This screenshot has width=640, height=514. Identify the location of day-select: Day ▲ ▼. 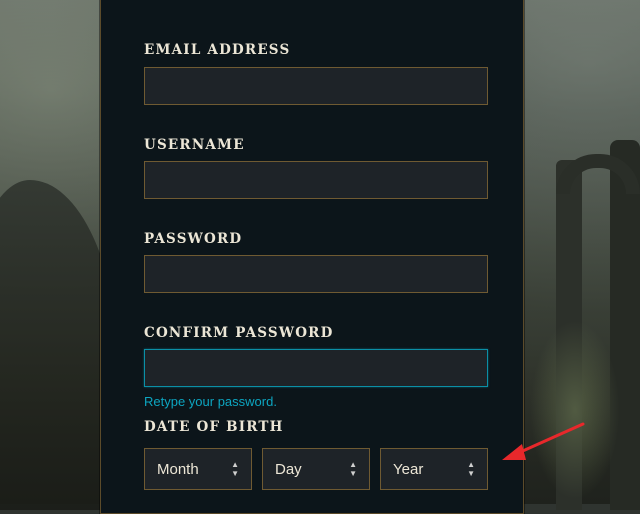
(316, 469).